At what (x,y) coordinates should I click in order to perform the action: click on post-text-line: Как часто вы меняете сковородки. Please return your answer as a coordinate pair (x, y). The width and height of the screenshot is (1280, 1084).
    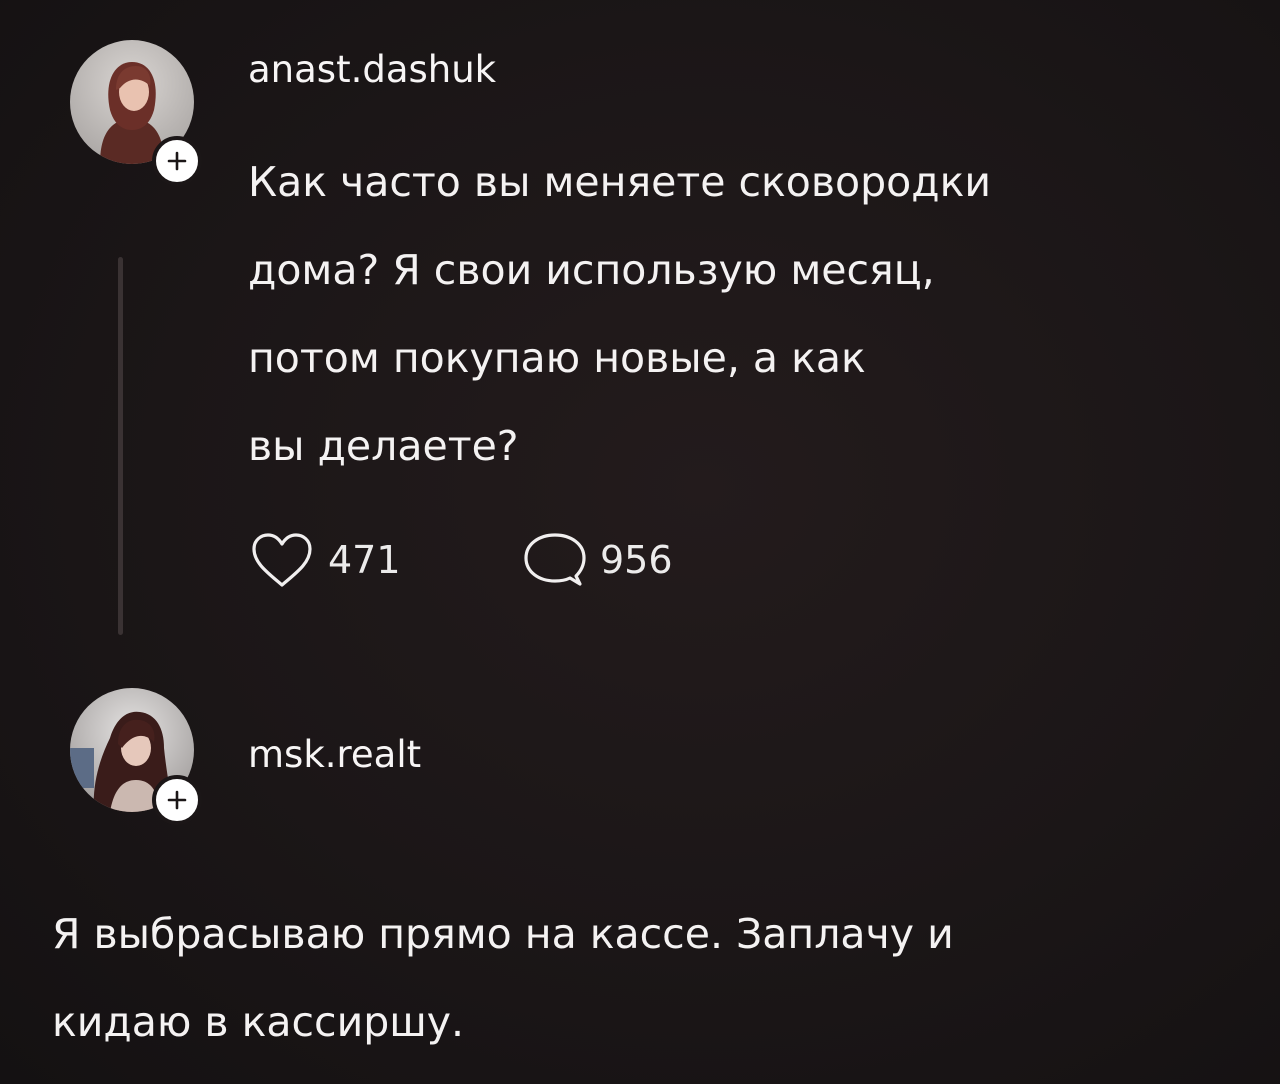
    Looking at the image, I should click on (619, 182).